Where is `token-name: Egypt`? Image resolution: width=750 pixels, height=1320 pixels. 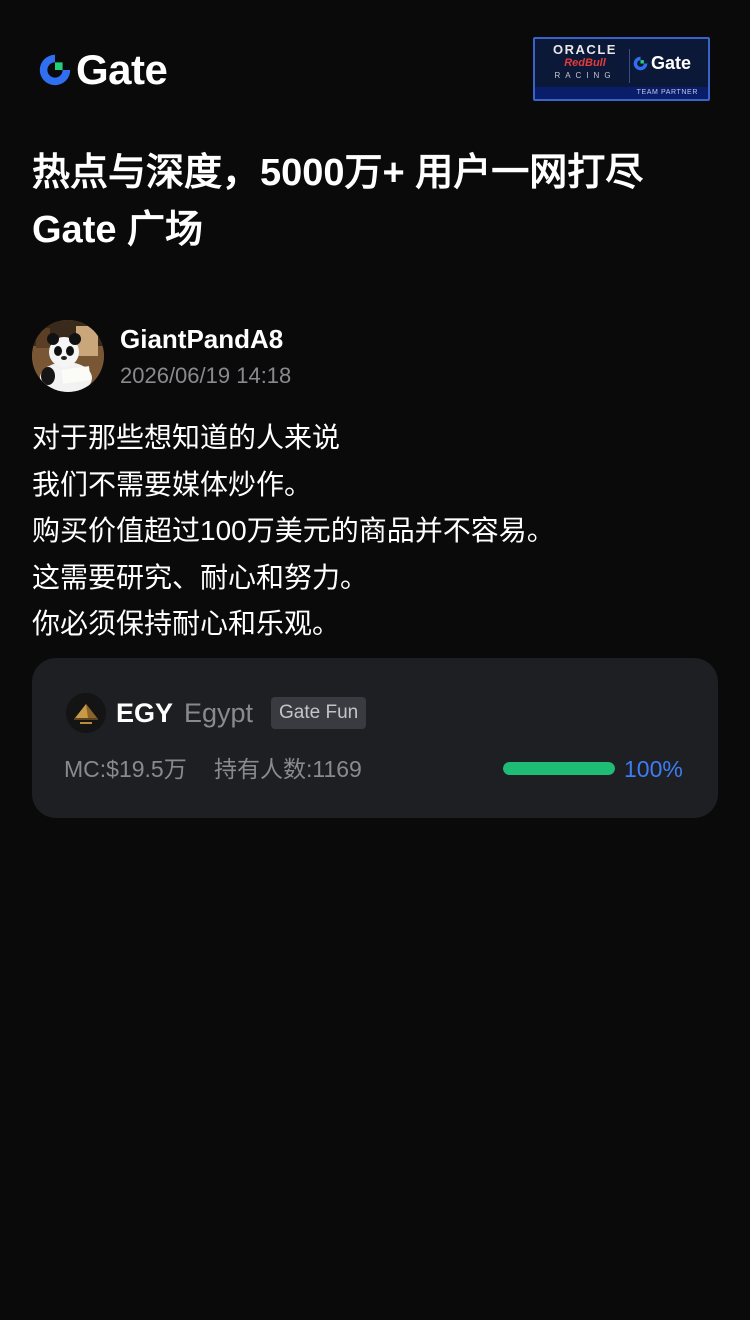
token-name: Egypt is located at coordinates (219, 713).